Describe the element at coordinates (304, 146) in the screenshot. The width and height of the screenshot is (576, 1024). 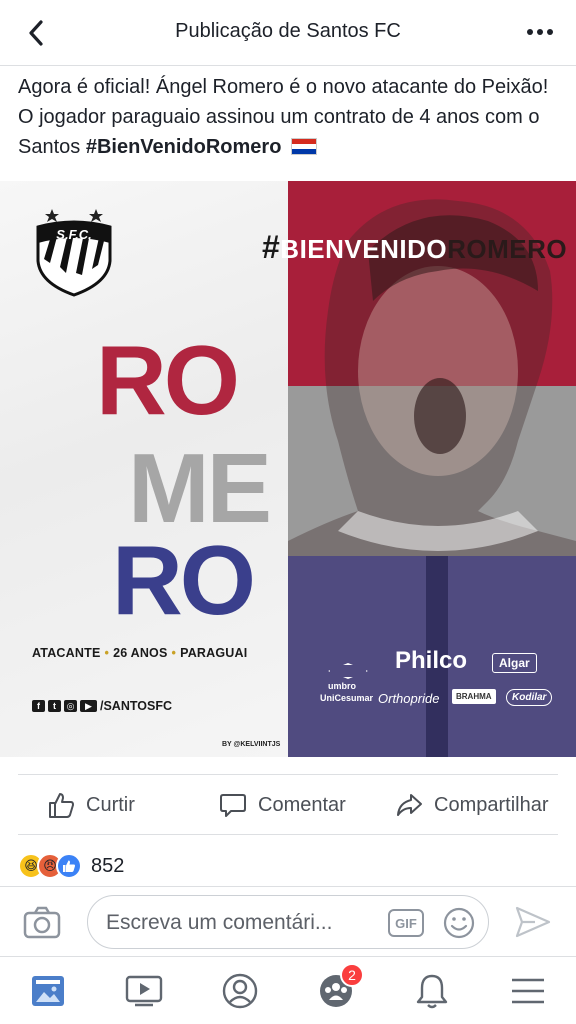
I see `paraguay-flag-icon` at that location.